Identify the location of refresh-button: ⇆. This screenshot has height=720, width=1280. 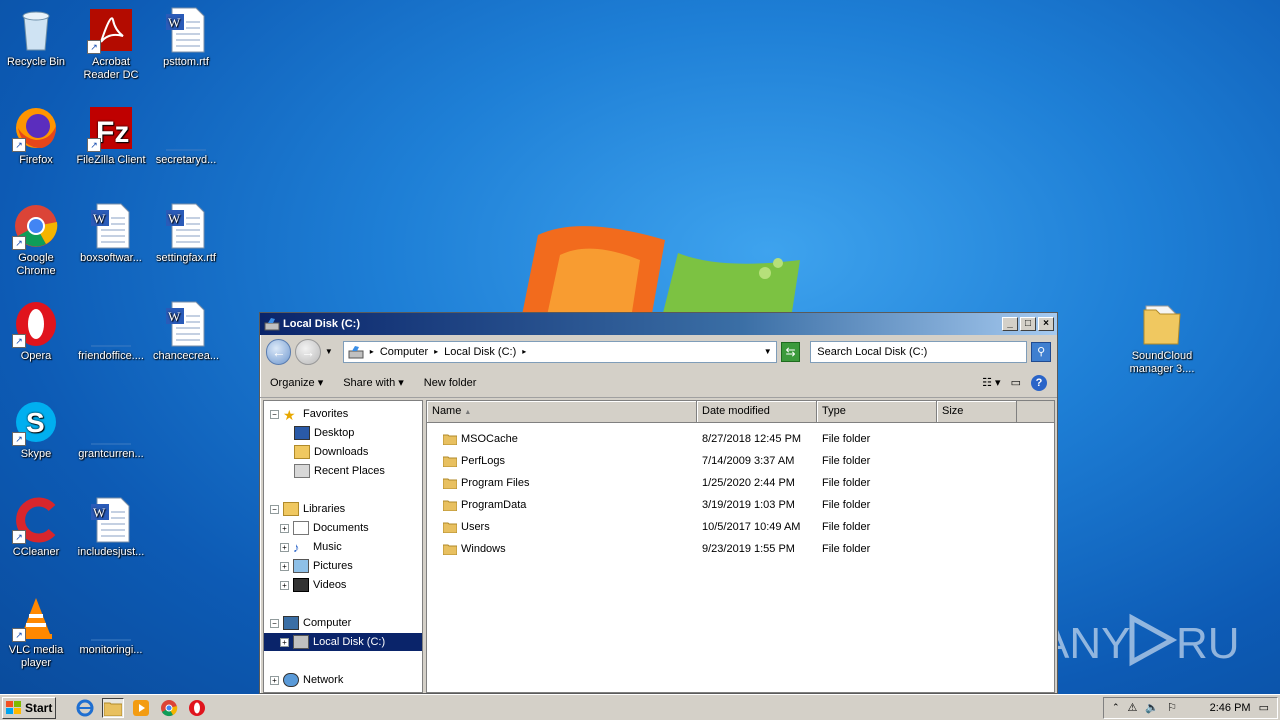
(790, 351).